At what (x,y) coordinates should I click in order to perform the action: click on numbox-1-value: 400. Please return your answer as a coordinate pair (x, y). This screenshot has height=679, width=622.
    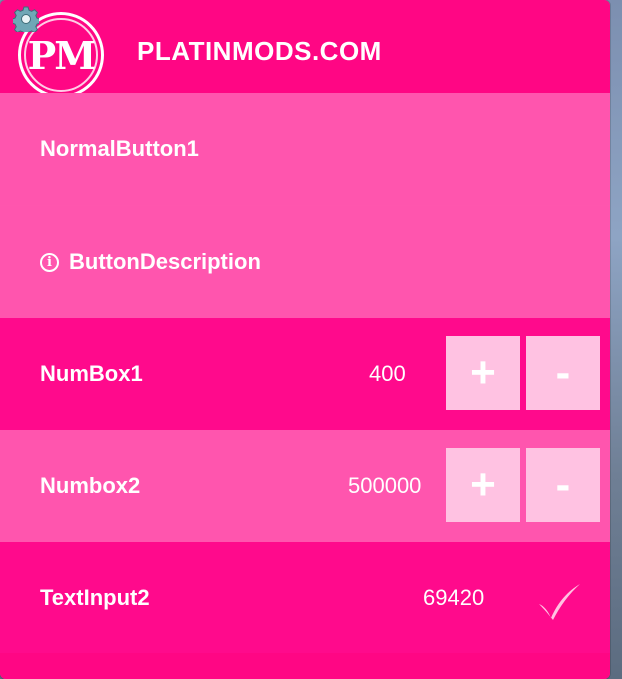
    Looking at the image, I should click on (387, 373).